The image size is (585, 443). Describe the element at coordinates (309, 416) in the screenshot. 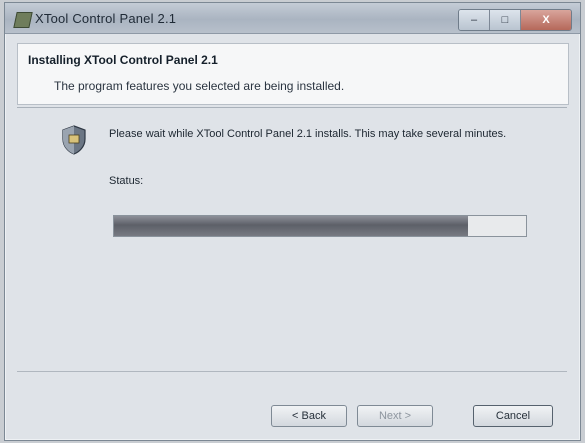

I see `back-button: < Back` at that location.